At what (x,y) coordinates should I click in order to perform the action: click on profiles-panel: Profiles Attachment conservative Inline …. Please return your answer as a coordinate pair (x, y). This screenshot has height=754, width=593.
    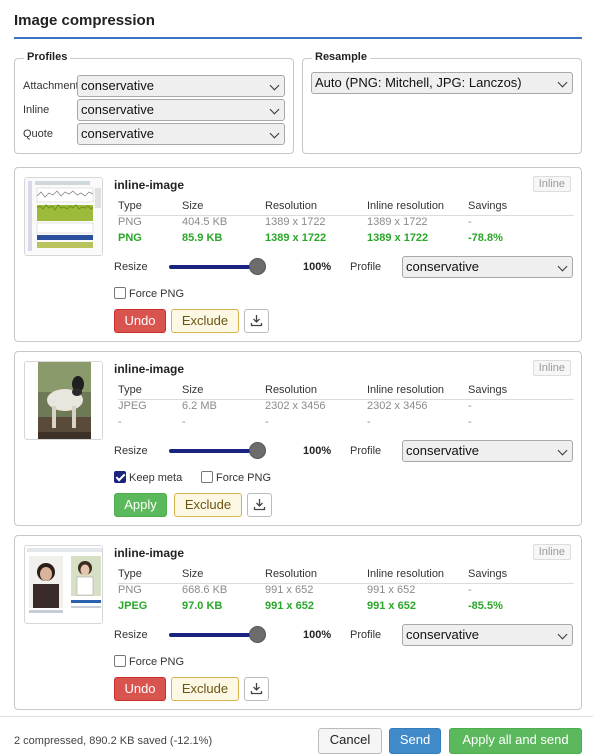
    Looking at the image, I should click on (154, 102).